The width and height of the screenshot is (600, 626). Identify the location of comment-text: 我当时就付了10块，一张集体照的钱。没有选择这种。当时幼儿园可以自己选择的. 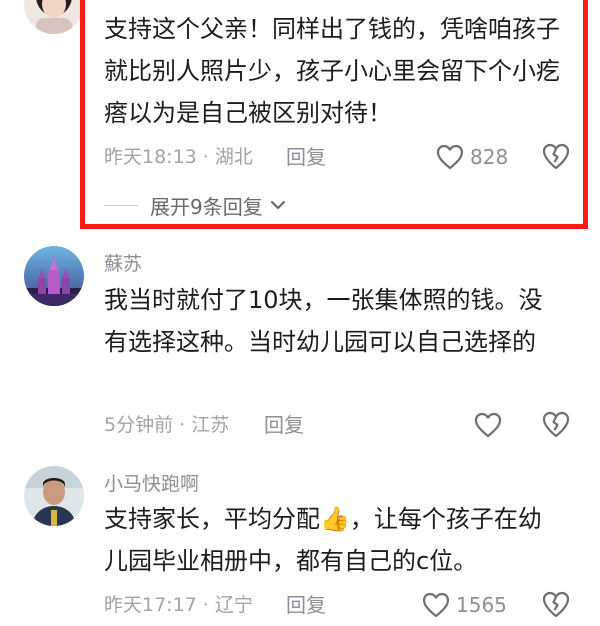
(323, 321).